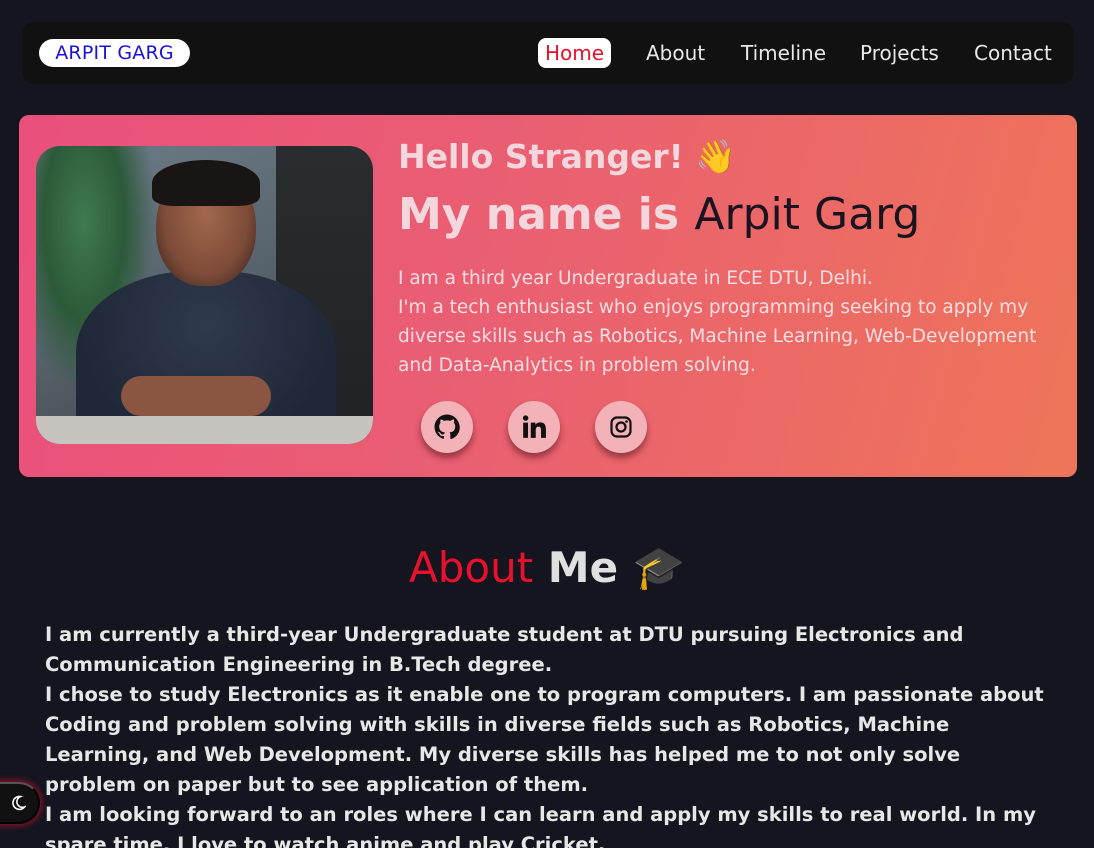 The height and width of the screenshot is (848, 1094). I want to click on name-heading: My name is Arpit Garg, so click(659, 214).